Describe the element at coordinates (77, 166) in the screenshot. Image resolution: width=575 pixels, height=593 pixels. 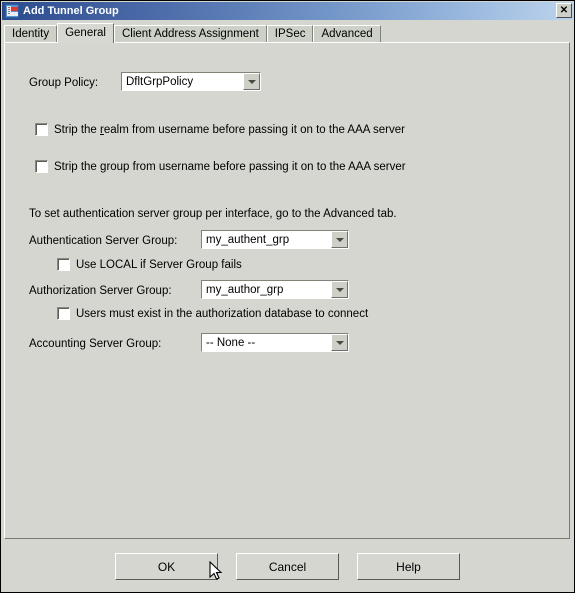
I see `strip-group-label-pre: Strip the` at that location.